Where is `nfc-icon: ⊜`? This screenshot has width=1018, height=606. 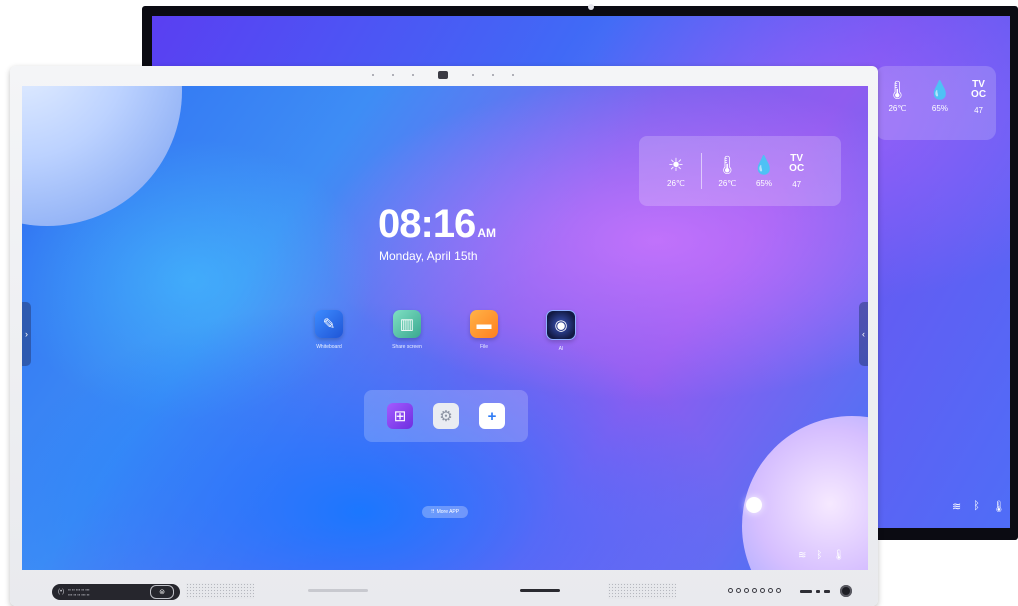
nfc-icon: ⊜ is located at coordinates (162, 592).